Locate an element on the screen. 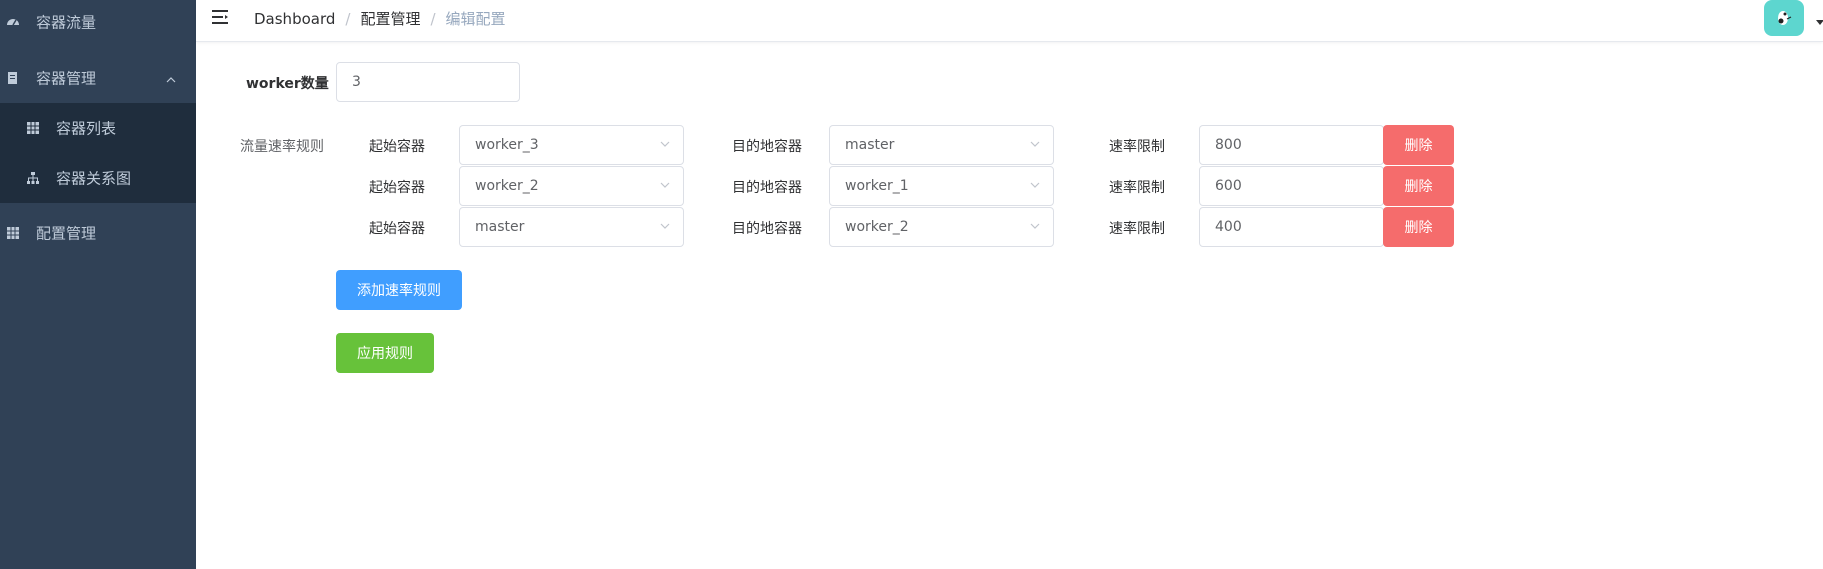 The width and height of the screenshot is (1823, 569). rate-input: 800 is located at coordinates (1291, 145).